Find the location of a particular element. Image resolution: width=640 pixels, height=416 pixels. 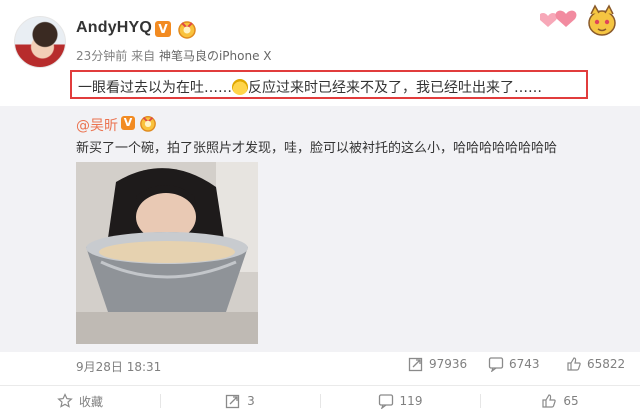

like-count-stat: 65822 is located at coordinates (595, 364).